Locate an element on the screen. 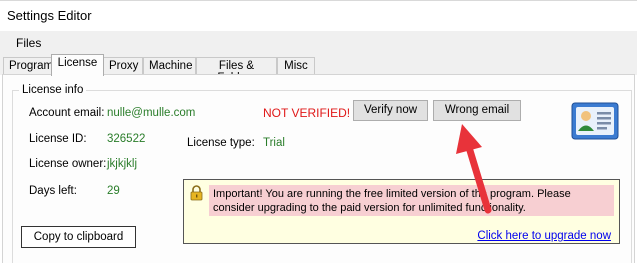  verification-status: NOT VERIFIED! is located at coordinates (307, 113).